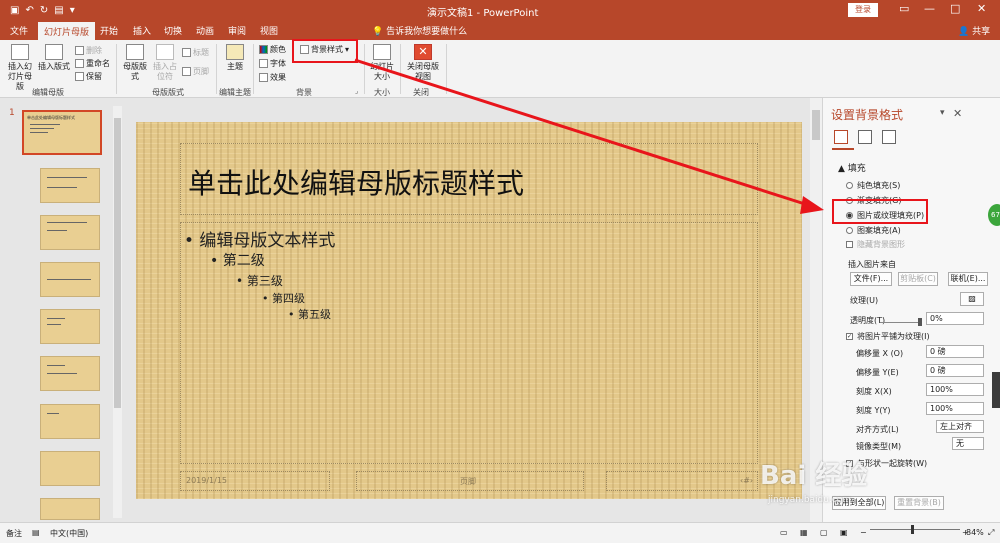 The height and width of the screenshot is (543, 1000). I want to click on texture-picker-button: ▨, so click(972, 299).